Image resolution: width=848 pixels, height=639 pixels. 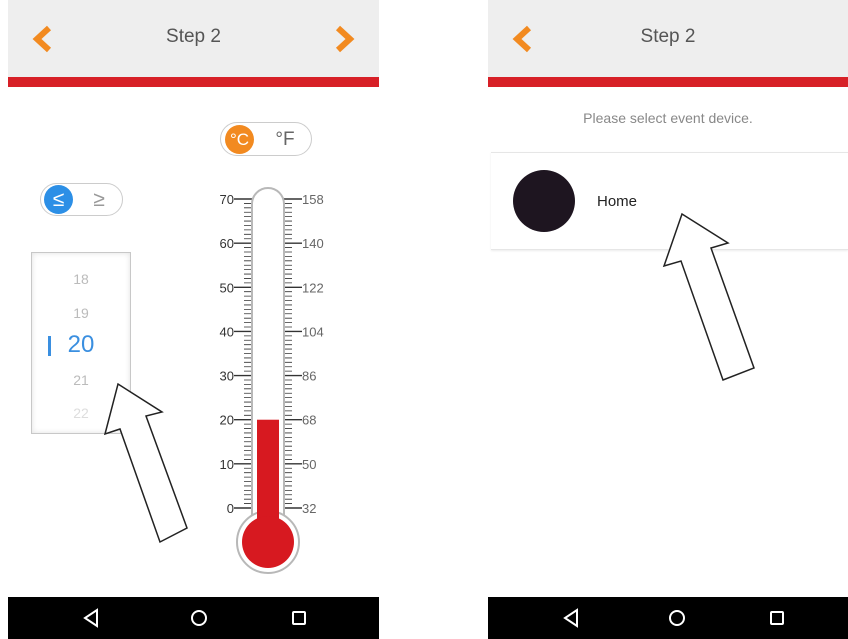 I want to click on mercury-column, so click(x=268, y=474).